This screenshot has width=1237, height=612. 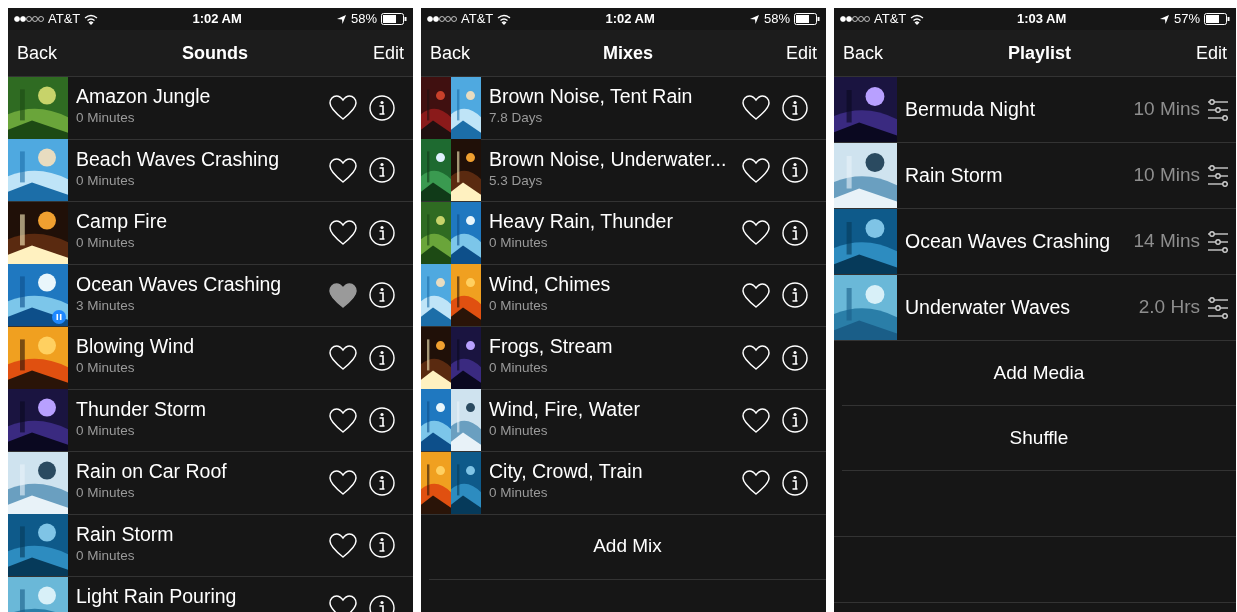 I want to click on list-row: Ocean Waves Crashing 3 Minutes, so click(x=210, y=295).